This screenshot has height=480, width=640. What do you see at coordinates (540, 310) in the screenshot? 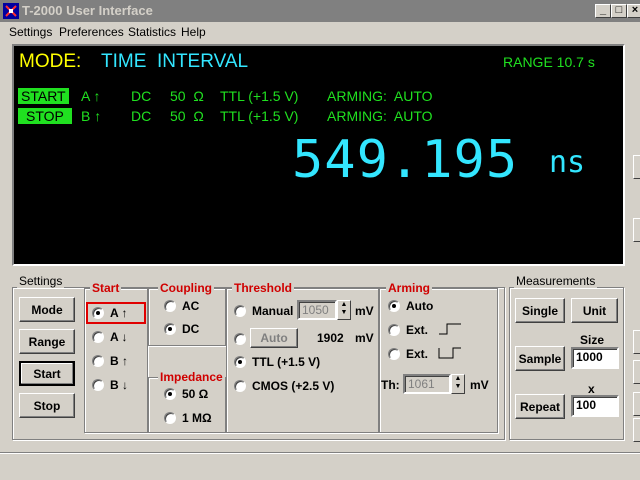
I see `single-button: Single` at bounding box center [540, 310].